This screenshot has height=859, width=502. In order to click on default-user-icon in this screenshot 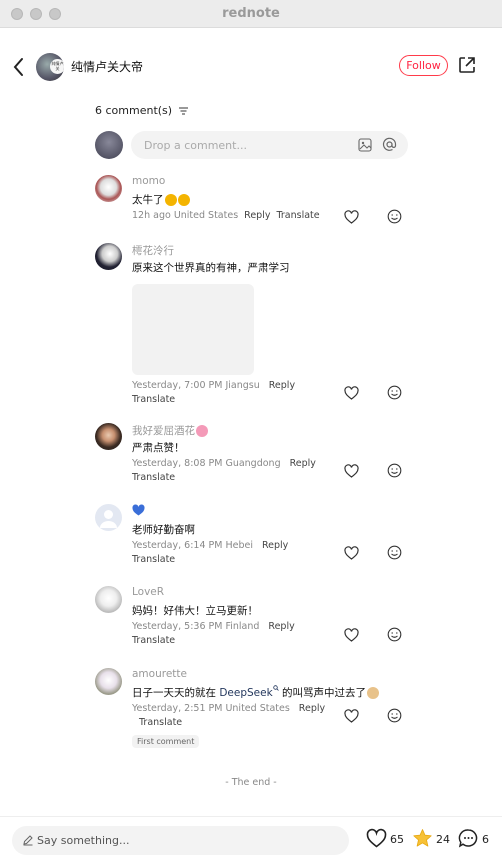, I will do `click(108, 519)`.